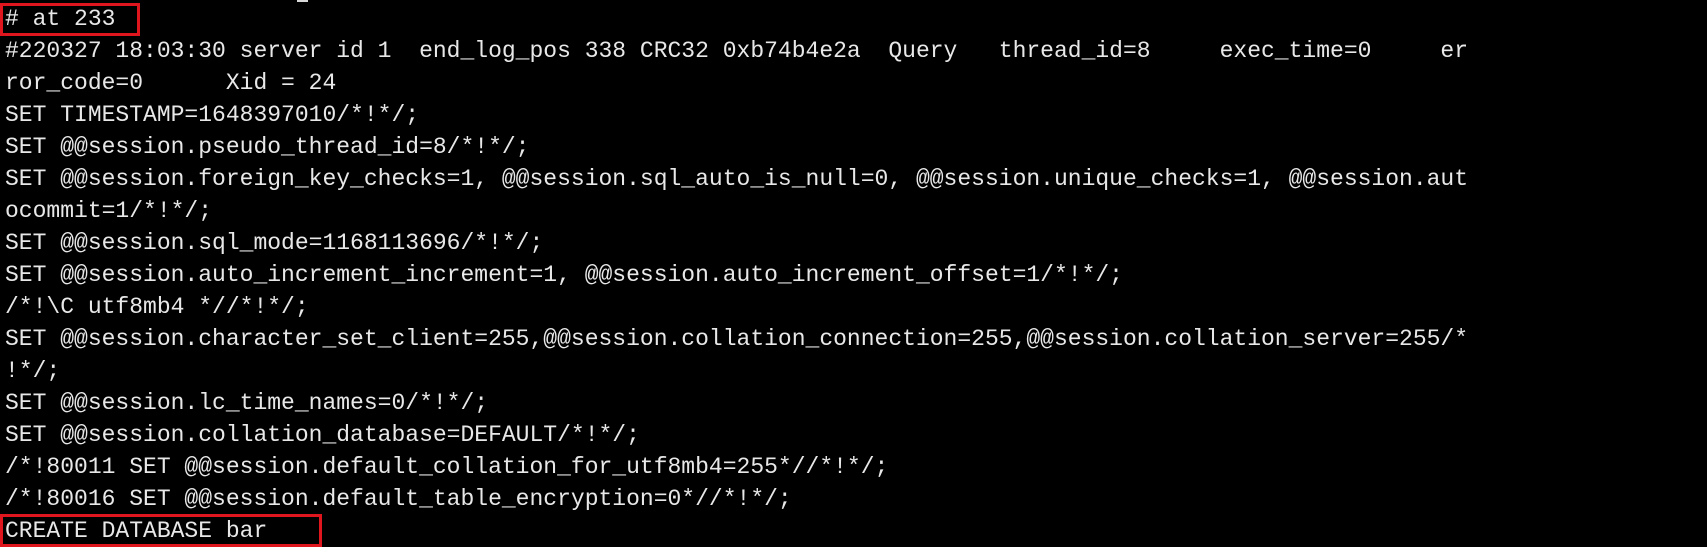 The height and width of the screenshot is (547, 1707). What do you see at coordinates (161, 530) in the screenshot?
I see `highlight-box-create-database` at bounding box center [161, 530].